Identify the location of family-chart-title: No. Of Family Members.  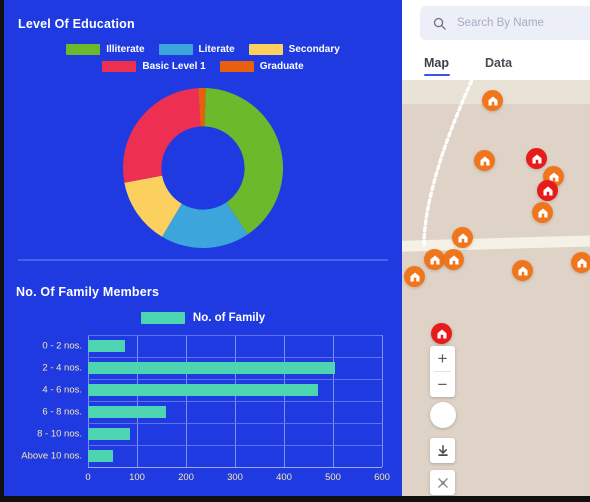
(88, 292).